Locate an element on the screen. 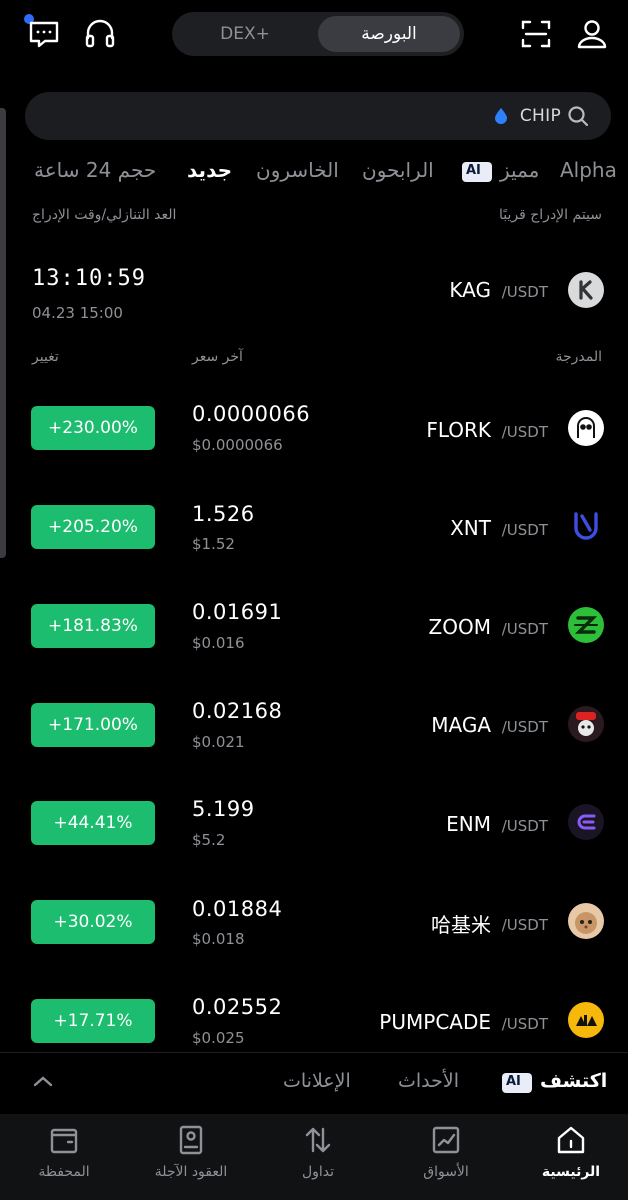 This screenshot has height=1200, width=628. change-badge: +44.41% is located at coordinates (93, 823).